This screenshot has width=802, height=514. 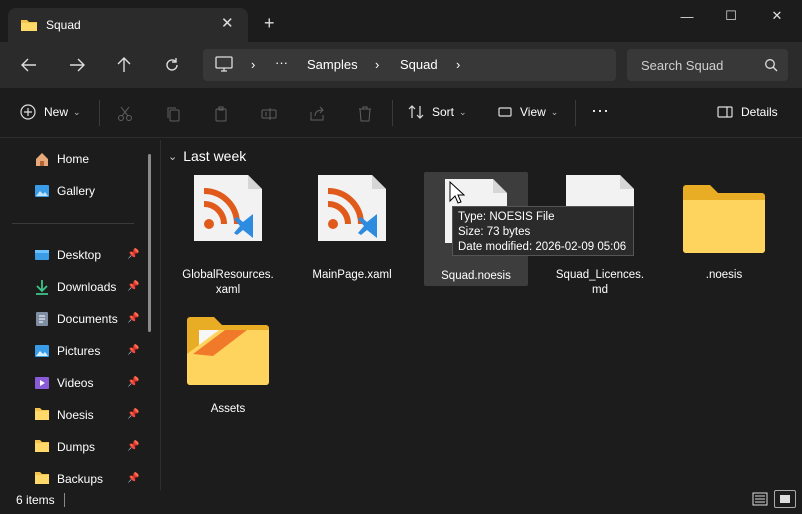 What do you see at coordinates (228, 275) in the screenshot?
I see `file-name: GlobalResources.` at bounding box center [228, 275].